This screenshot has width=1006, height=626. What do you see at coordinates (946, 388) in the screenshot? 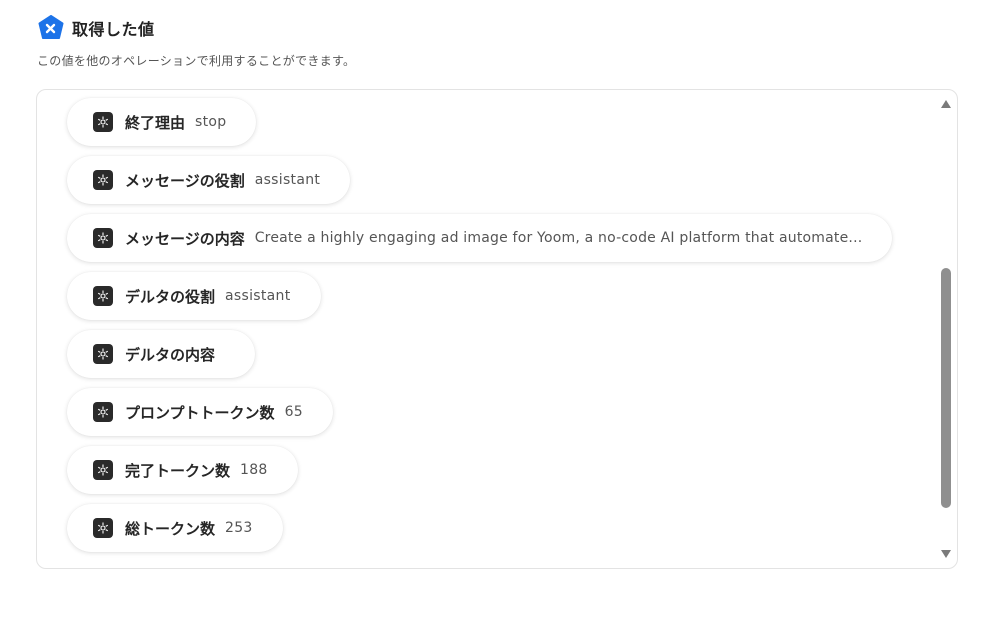
I see `scrollbar-thumb` at bounding box center [946, 388].